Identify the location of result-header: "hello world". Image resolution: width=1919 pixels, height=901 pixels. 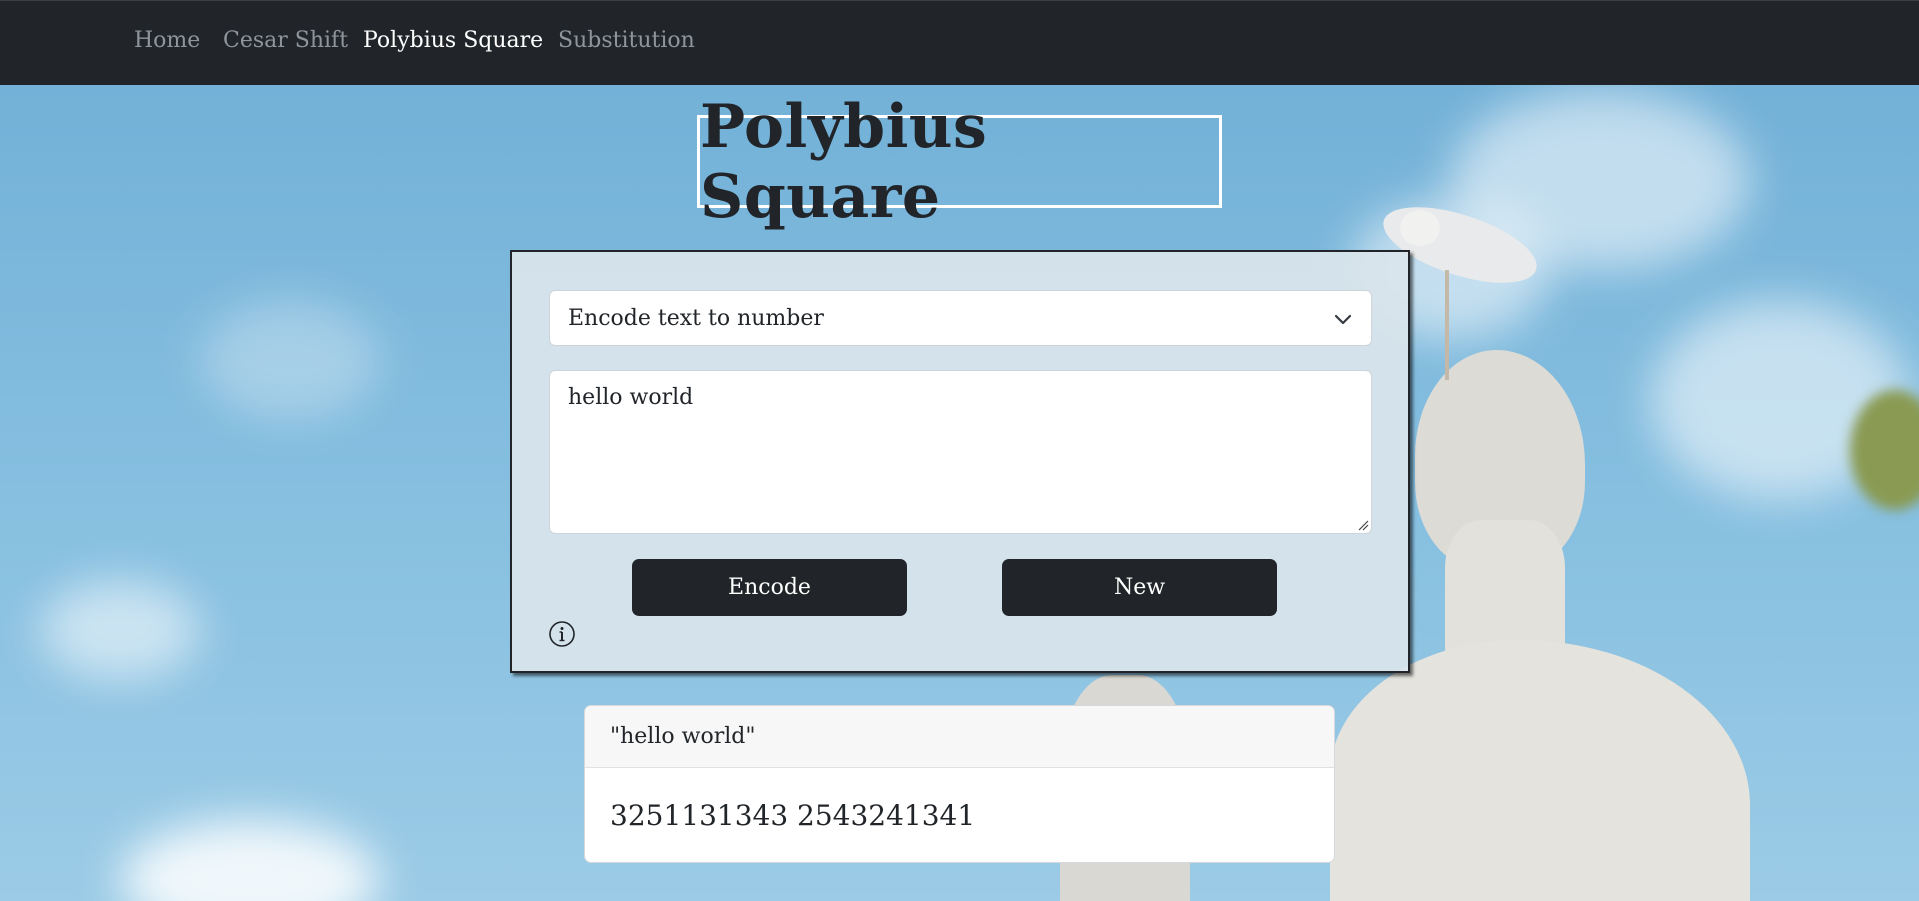
(959, 737).